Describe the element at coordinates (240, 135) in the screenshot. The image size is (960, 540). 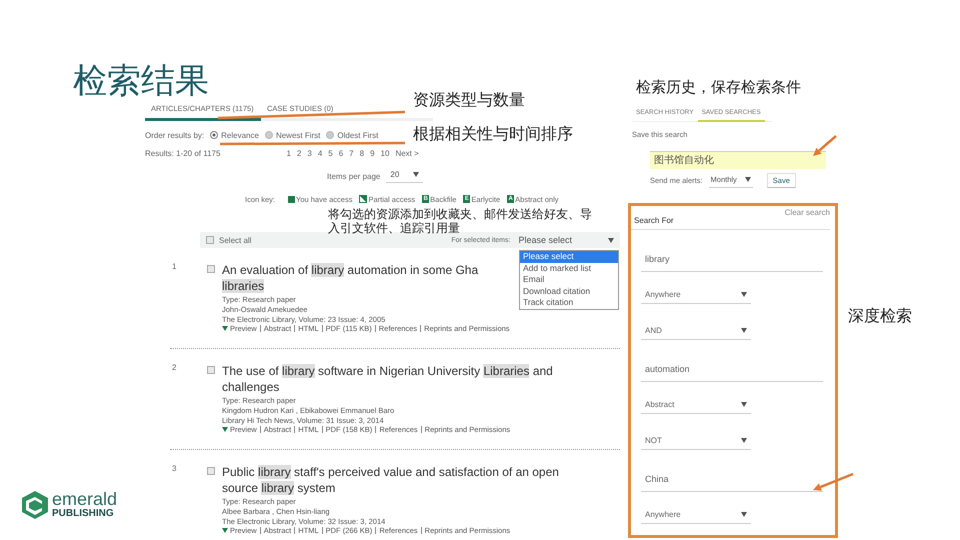
I see `radio-label: Relevance` at that location.